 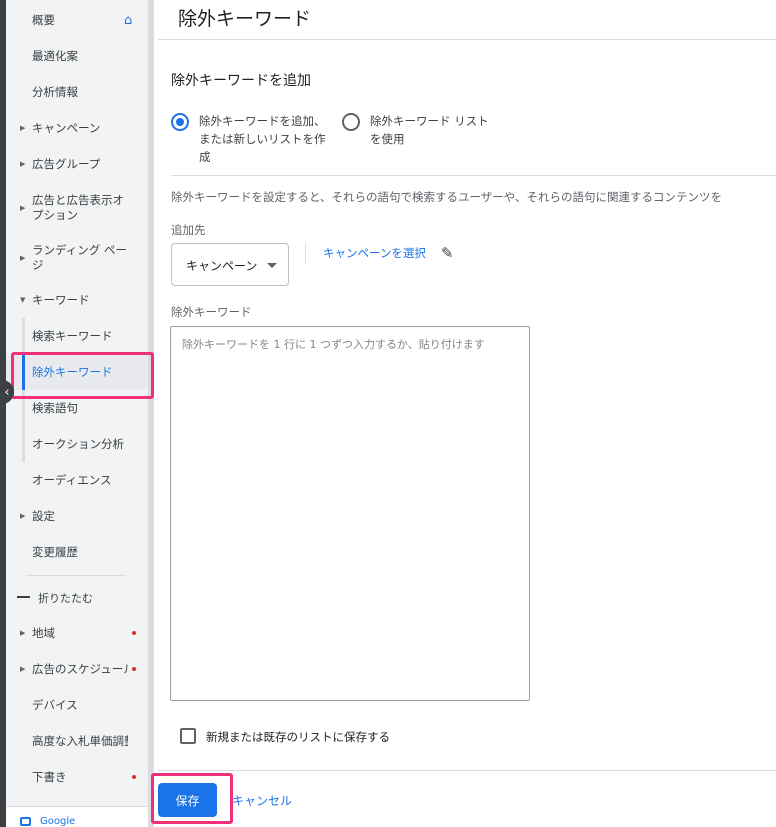 What do you see at coordinates (77, 741) in the screenshot?
I see `sidebar-item-advanced-bid-adjustments: 高度な入札単価調整` at bounding box center [77, 741].